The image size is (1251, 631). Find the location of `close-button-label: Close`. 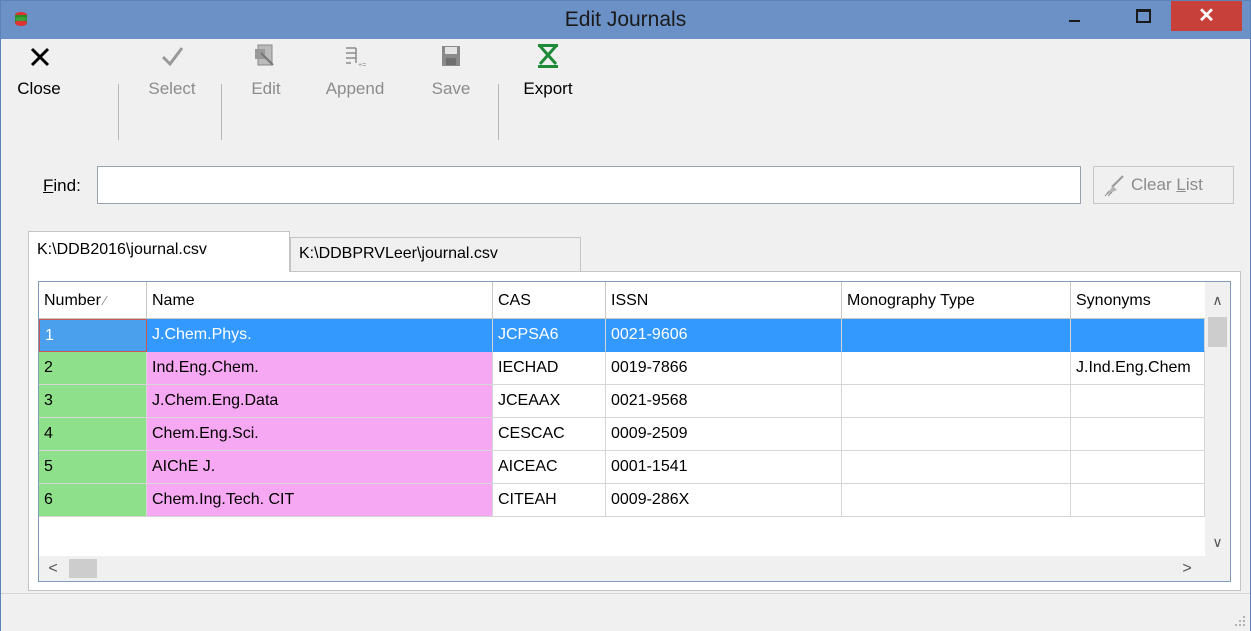

close-button-label: Close is located at coordinates (39, 88).